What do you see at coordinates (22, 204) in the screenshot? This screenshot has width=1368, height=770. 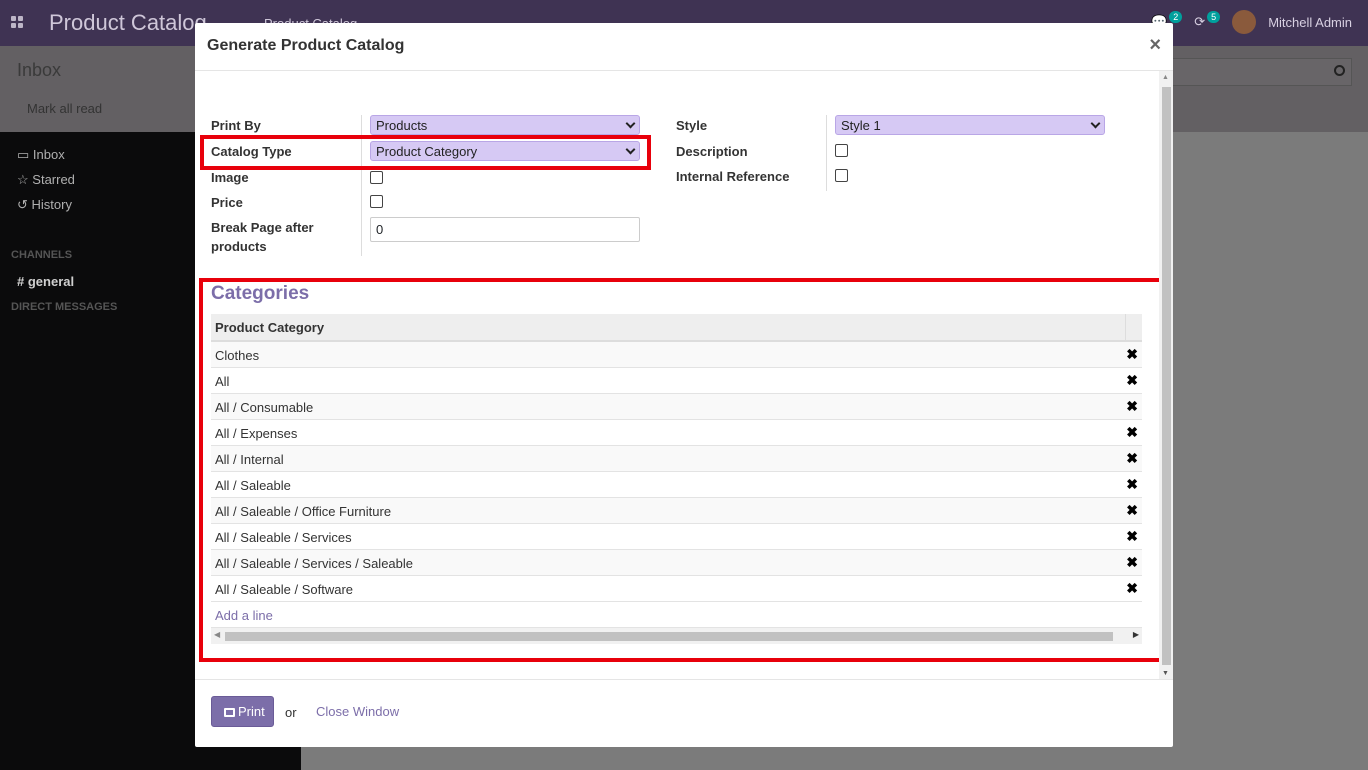 I see `history-icon: ↺` at bounding box center [22, 204].